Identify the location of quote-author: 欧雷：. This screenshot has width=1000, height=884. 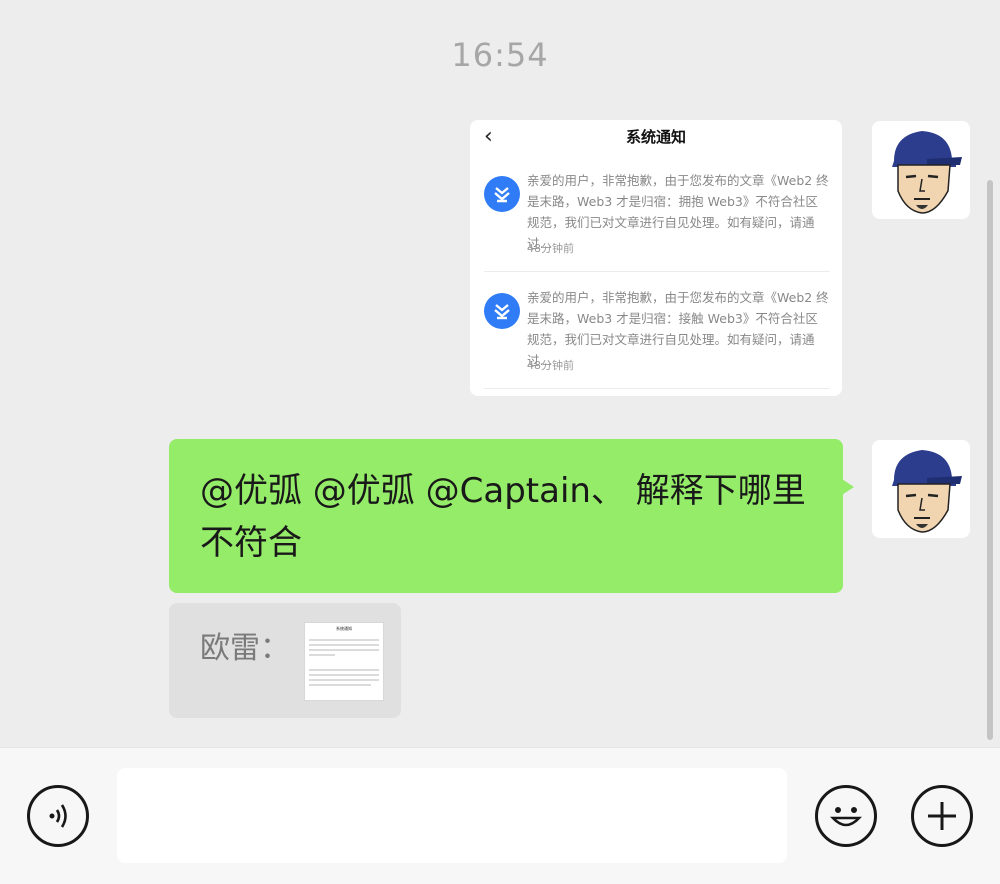
(245, 648).